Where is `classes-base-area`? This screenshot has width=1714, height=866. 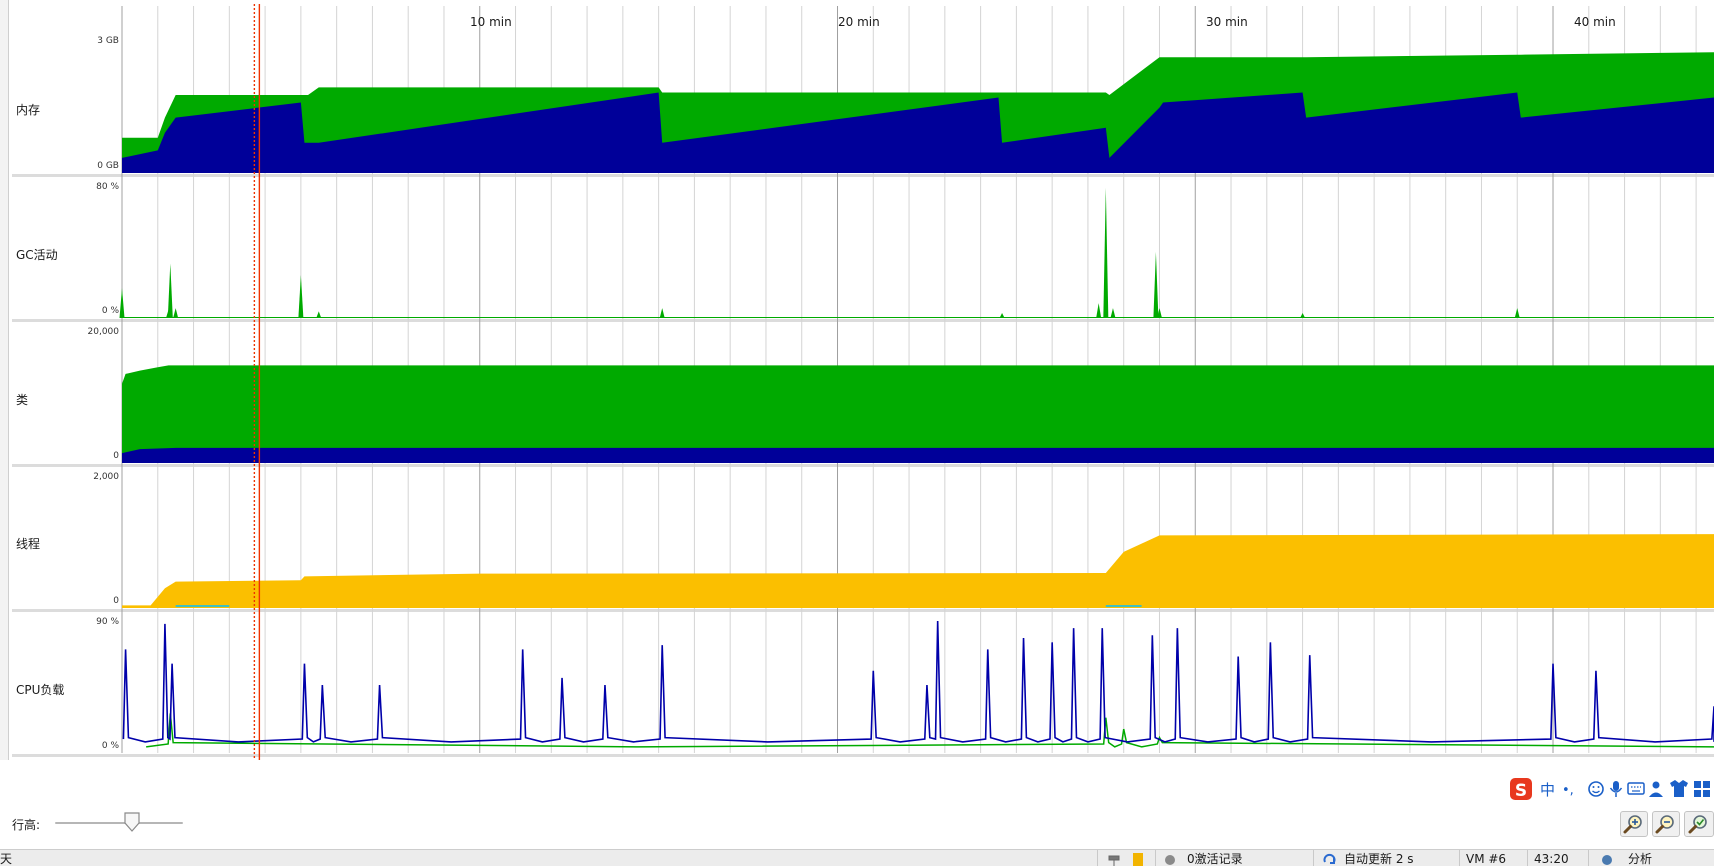 classes-base-area is located at coordinates (918, 455).